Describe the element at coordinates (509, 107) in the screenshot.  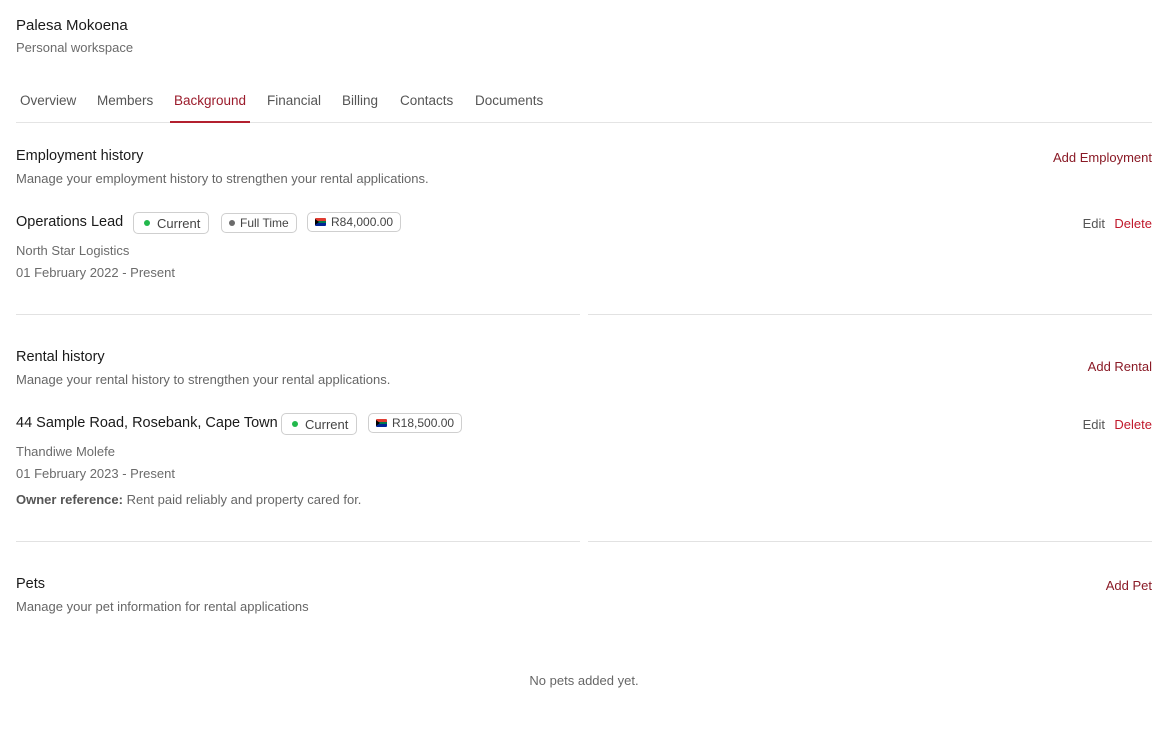
I see `tab-documents: Documents` at that location.